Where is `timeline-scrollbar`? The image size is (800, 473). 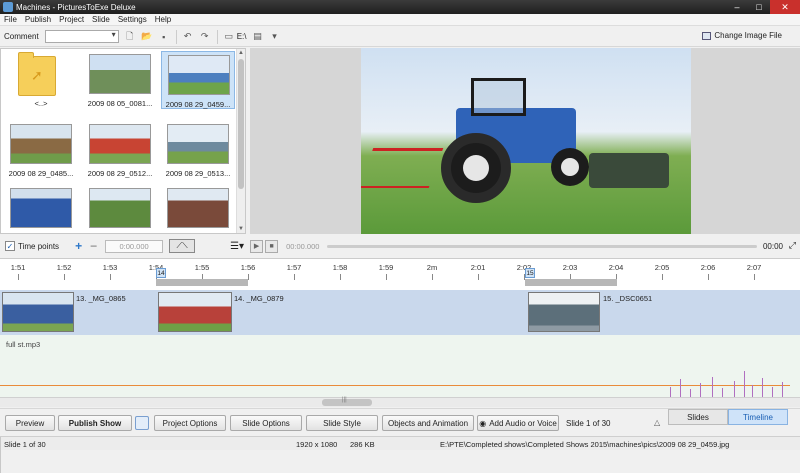
timeline-scrollbar is located at coordinates (400, 402).